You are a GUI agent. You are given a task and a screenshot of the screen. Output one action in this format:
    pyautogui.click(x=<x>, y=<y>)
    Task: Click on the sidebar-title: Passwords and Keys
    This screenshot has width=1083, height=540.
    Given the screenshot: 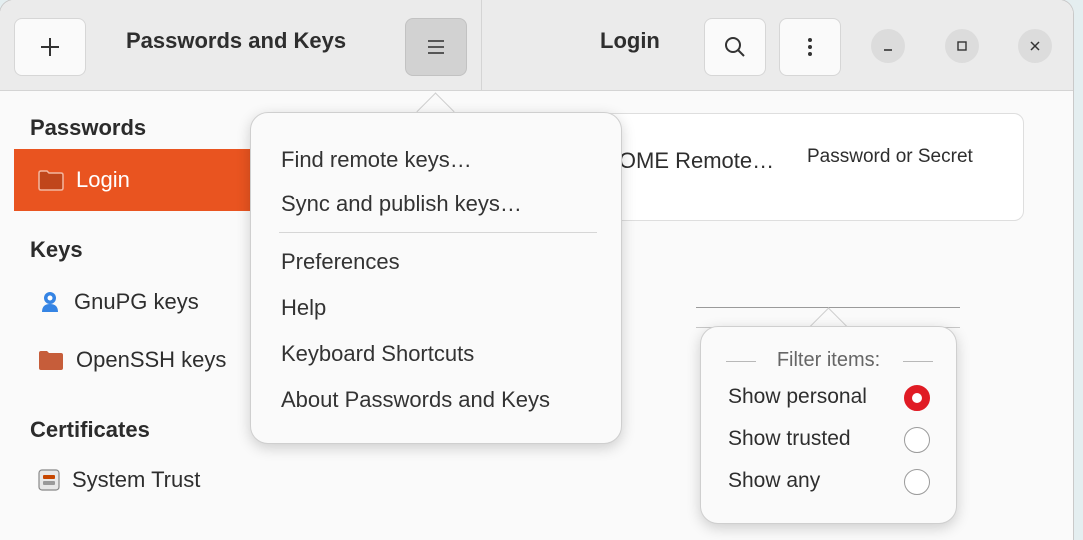 What is the action you would take?
    pyautogui.click(x=236, y=40)
    